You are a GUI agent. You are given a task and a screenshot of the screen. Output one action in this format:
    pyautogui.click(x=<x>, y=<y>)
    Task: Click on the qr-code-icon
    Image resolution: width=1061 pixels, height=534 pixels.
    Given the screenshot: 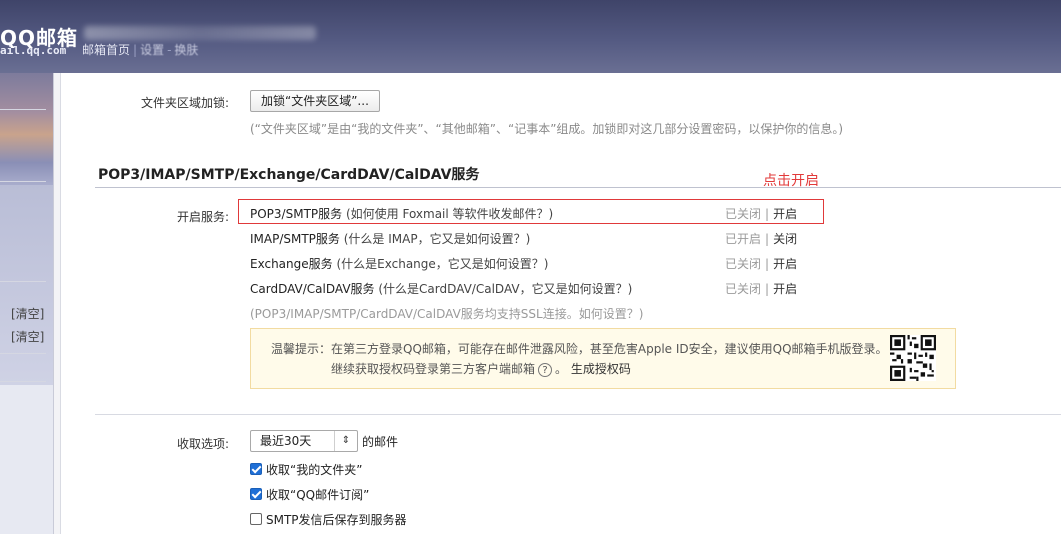 What is the action you would take?
    pyautogui.click(x=913, y=358)
    